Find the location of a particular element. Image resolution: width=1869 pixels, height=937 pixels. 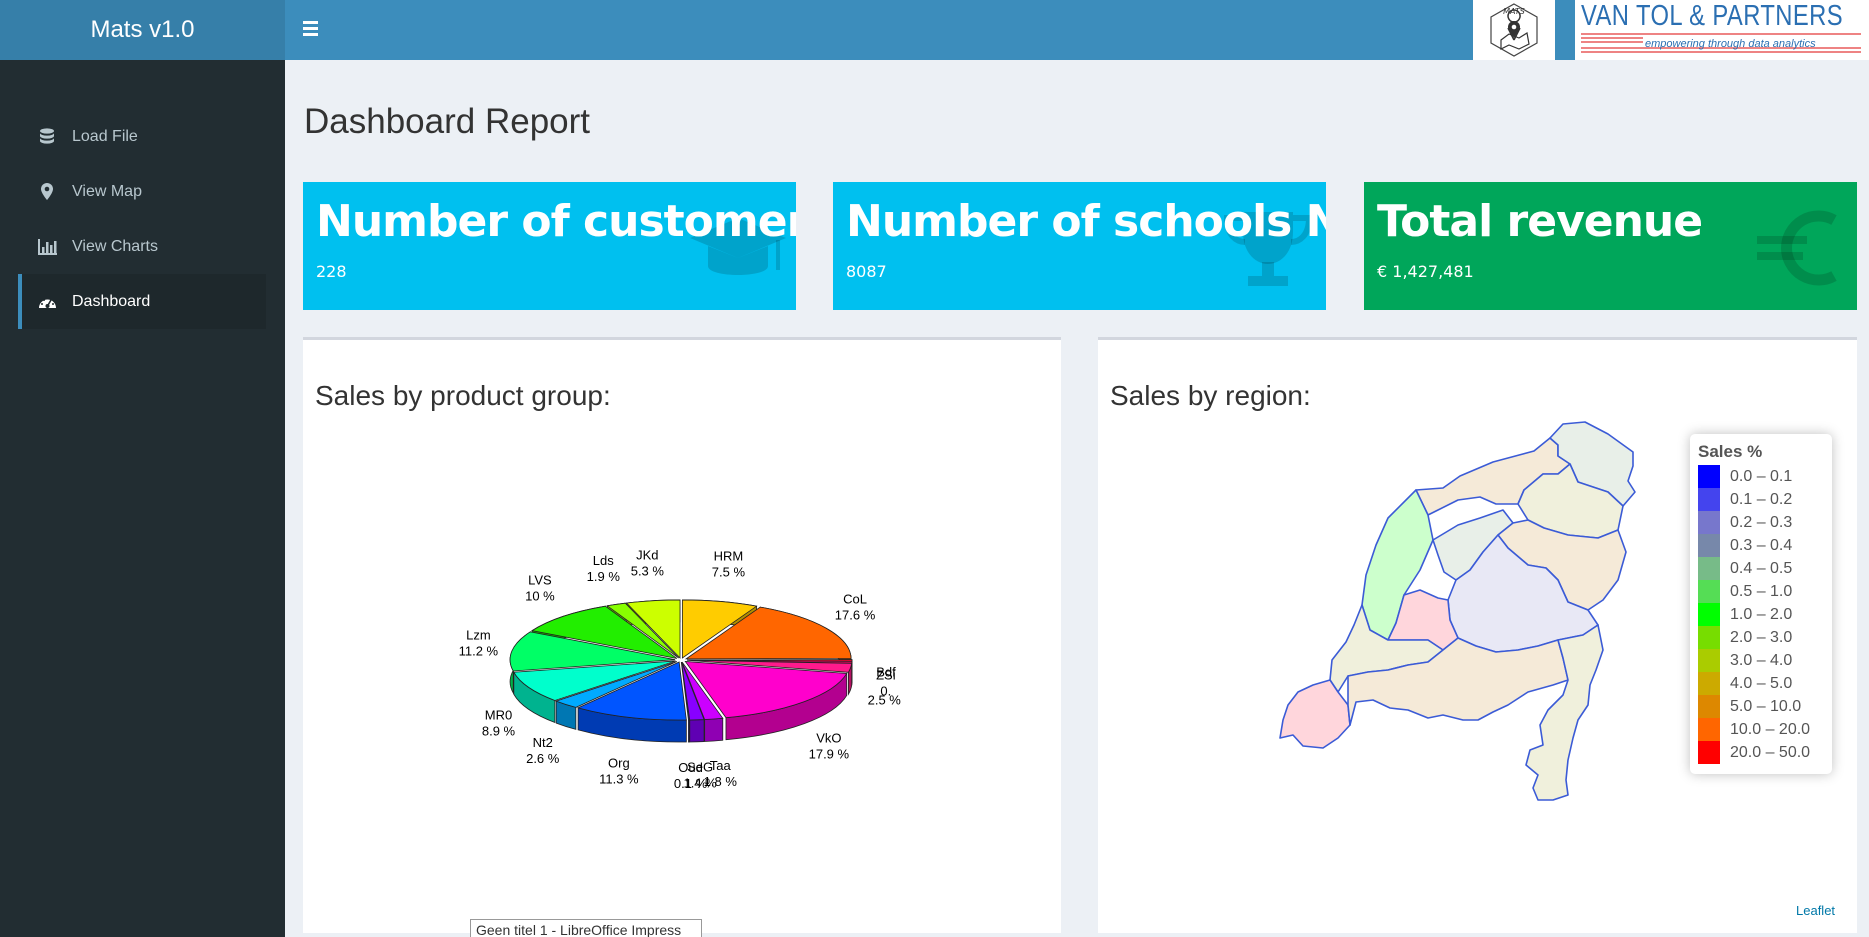

sidebar-toggle-icon is located at coordinates (313, 30).